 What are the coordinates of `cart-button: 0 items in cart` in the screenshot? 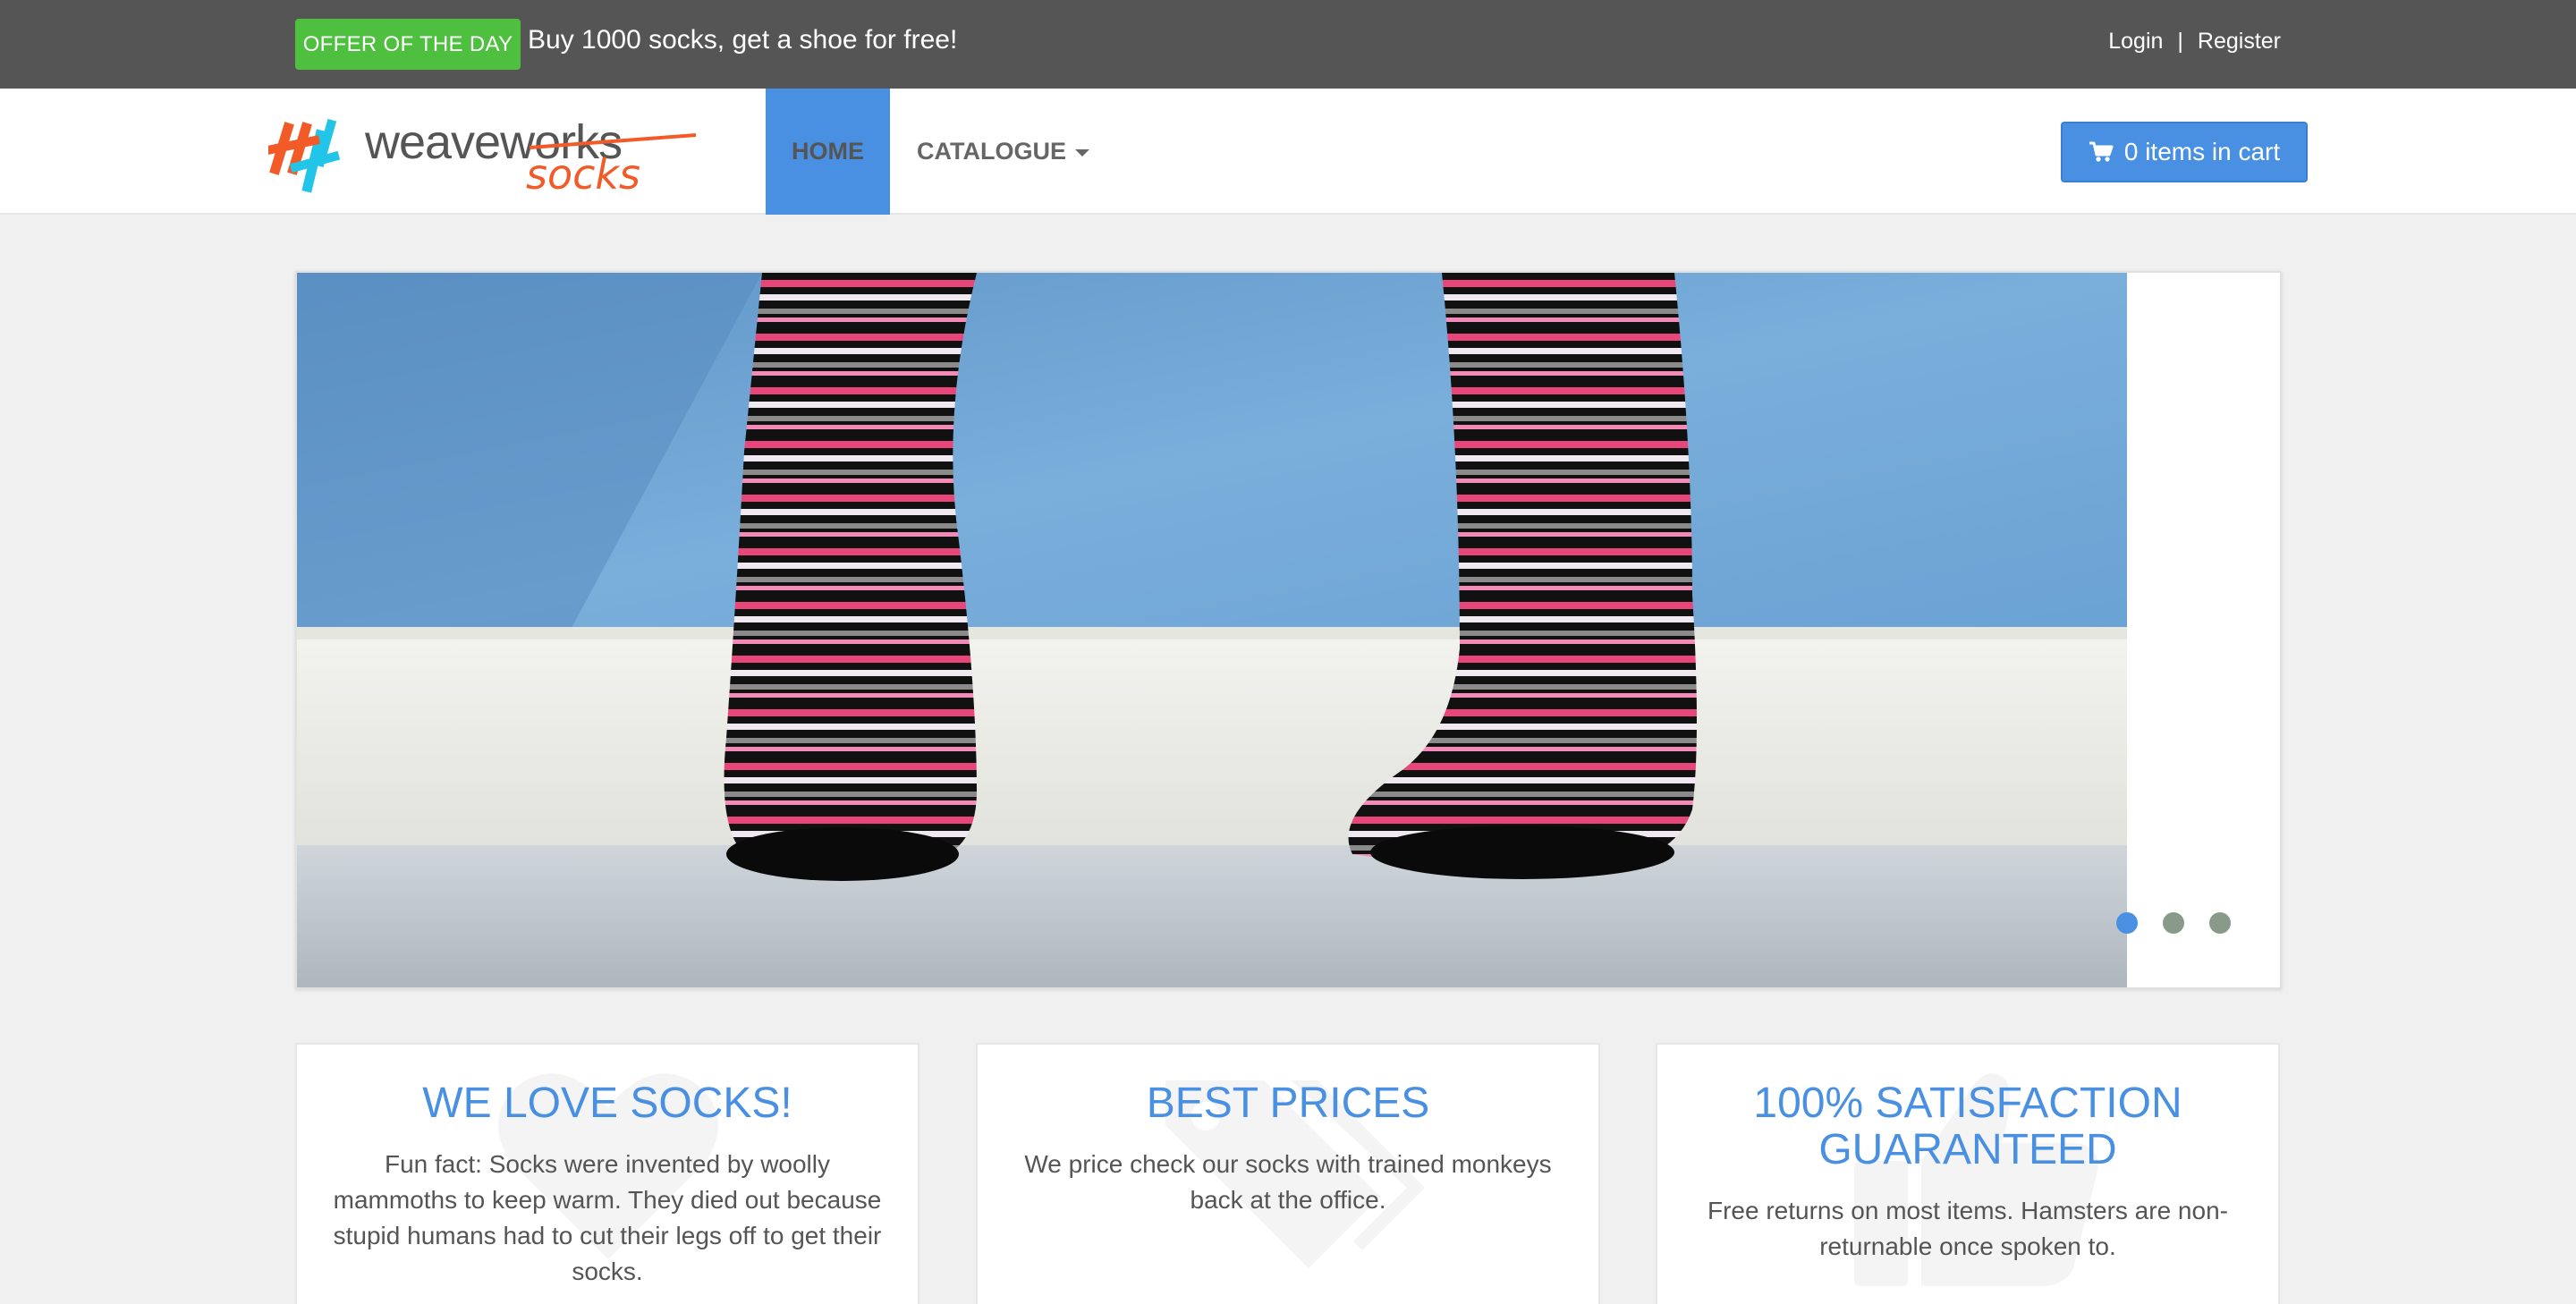 It's located at (2184, 152).